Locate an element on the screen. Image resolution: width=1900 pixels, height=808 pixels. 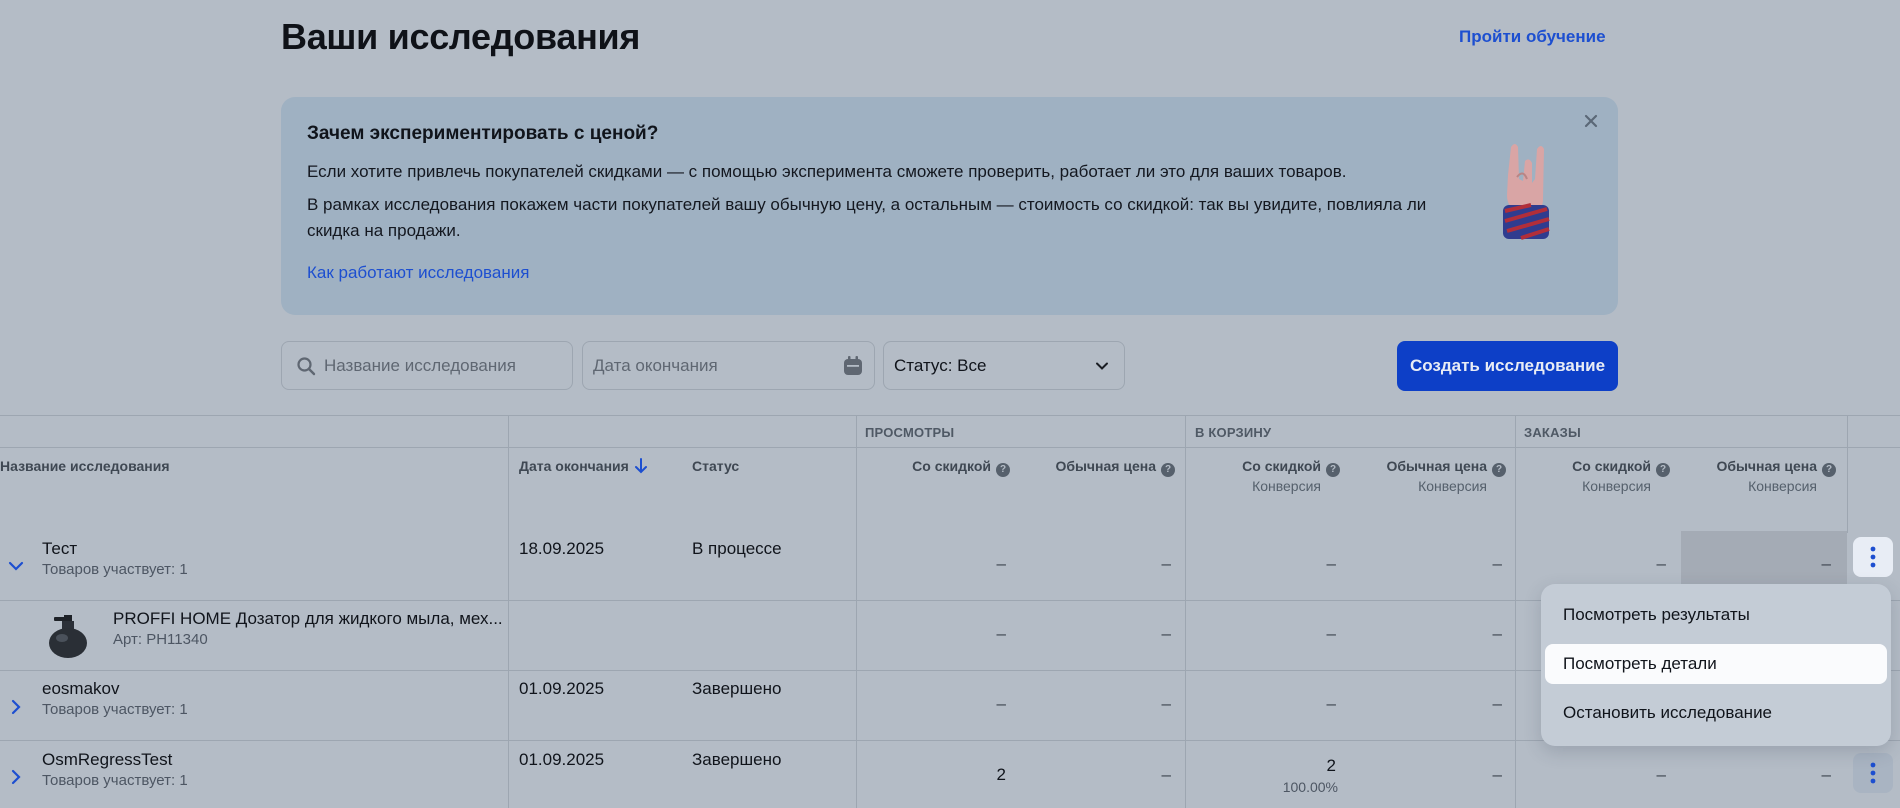
col-status: Статус is located at coordinates (715, 466).